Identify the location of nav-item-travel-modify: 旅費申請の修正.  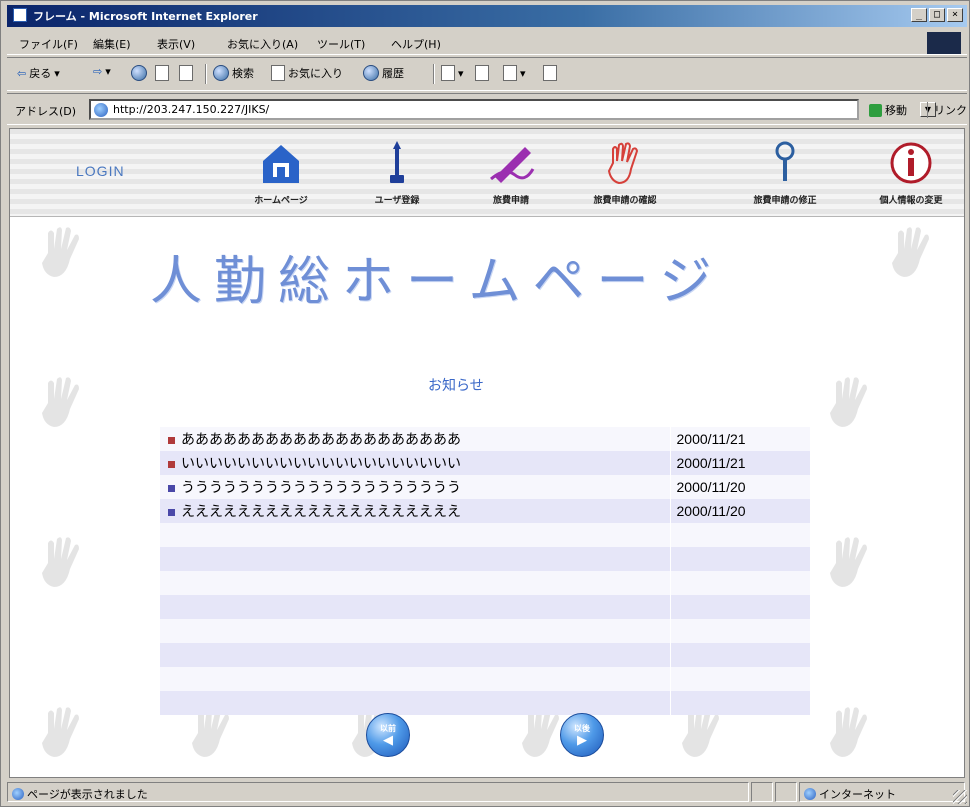
(785, 176).